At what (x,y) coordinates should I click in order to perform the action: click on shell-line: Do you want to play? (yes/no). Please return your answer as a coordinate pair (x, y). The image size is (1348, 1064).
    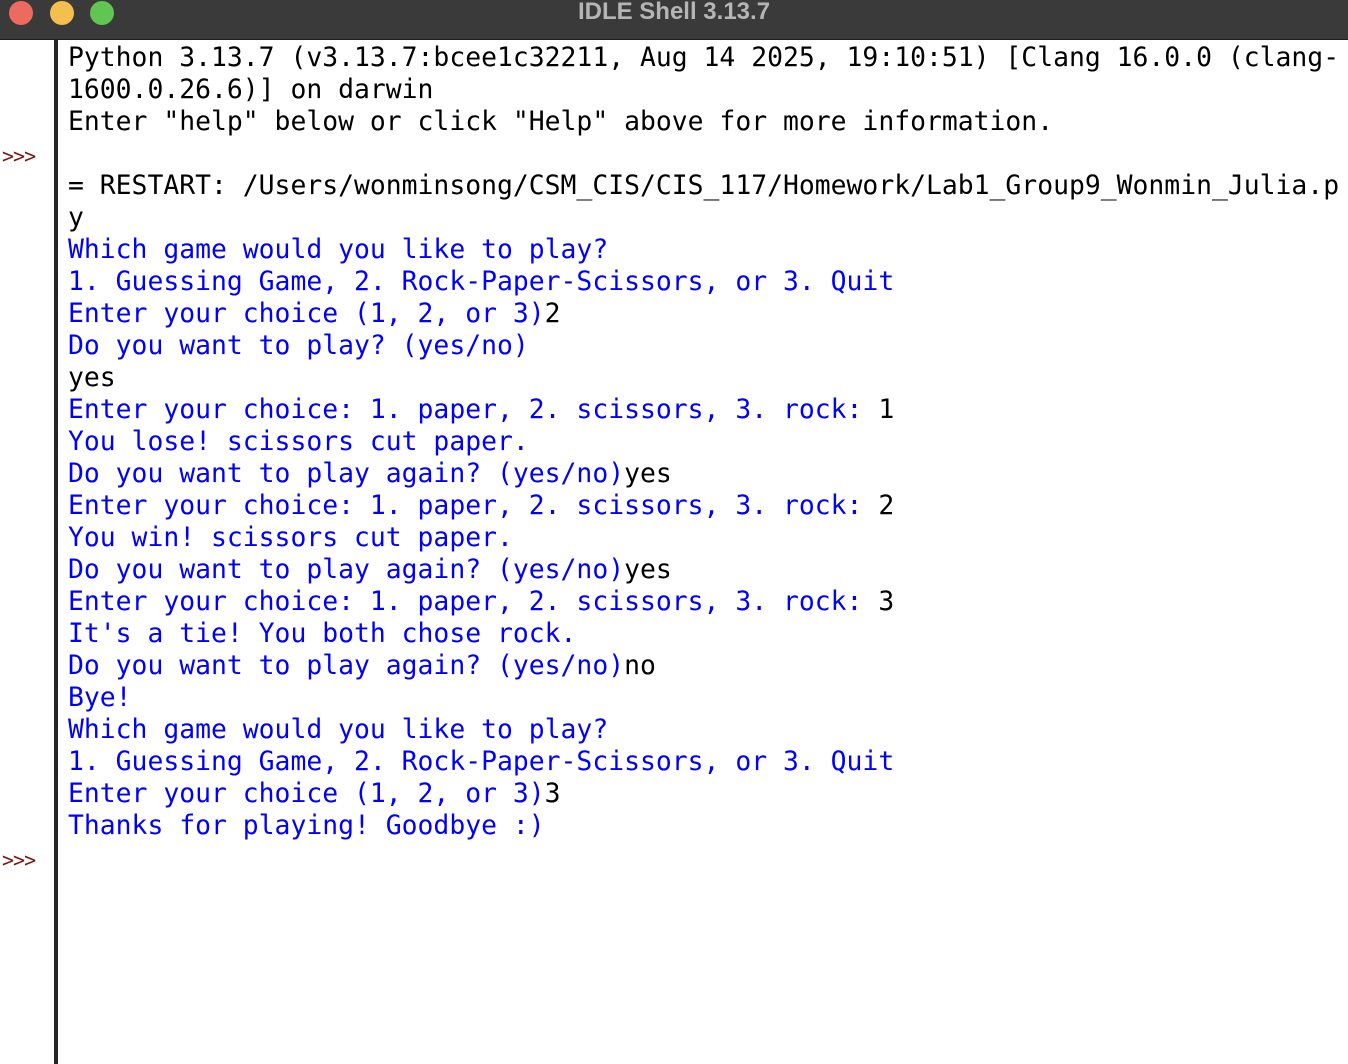
    Looking at the image, I should click on (708, 346).